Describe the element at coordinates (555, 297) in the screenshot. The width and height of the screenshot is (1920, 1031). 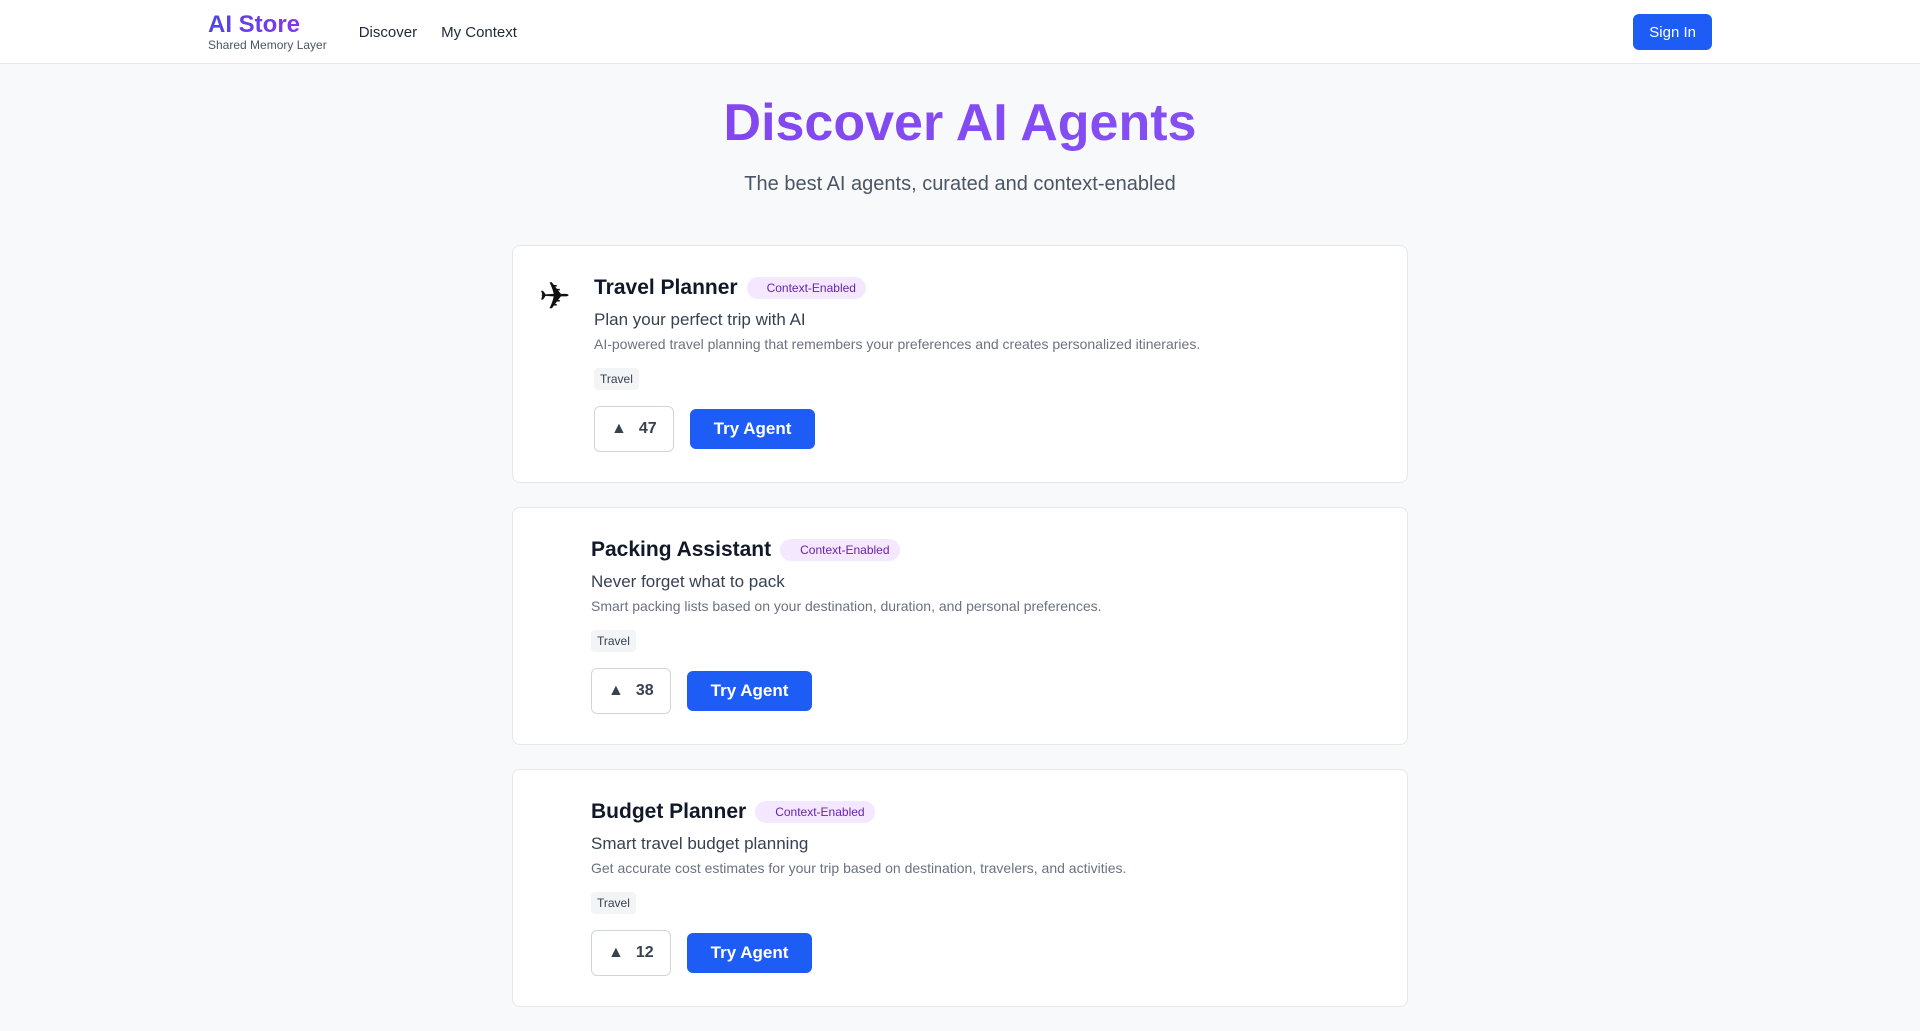
I see `airplane-icon: ✈` at that location.